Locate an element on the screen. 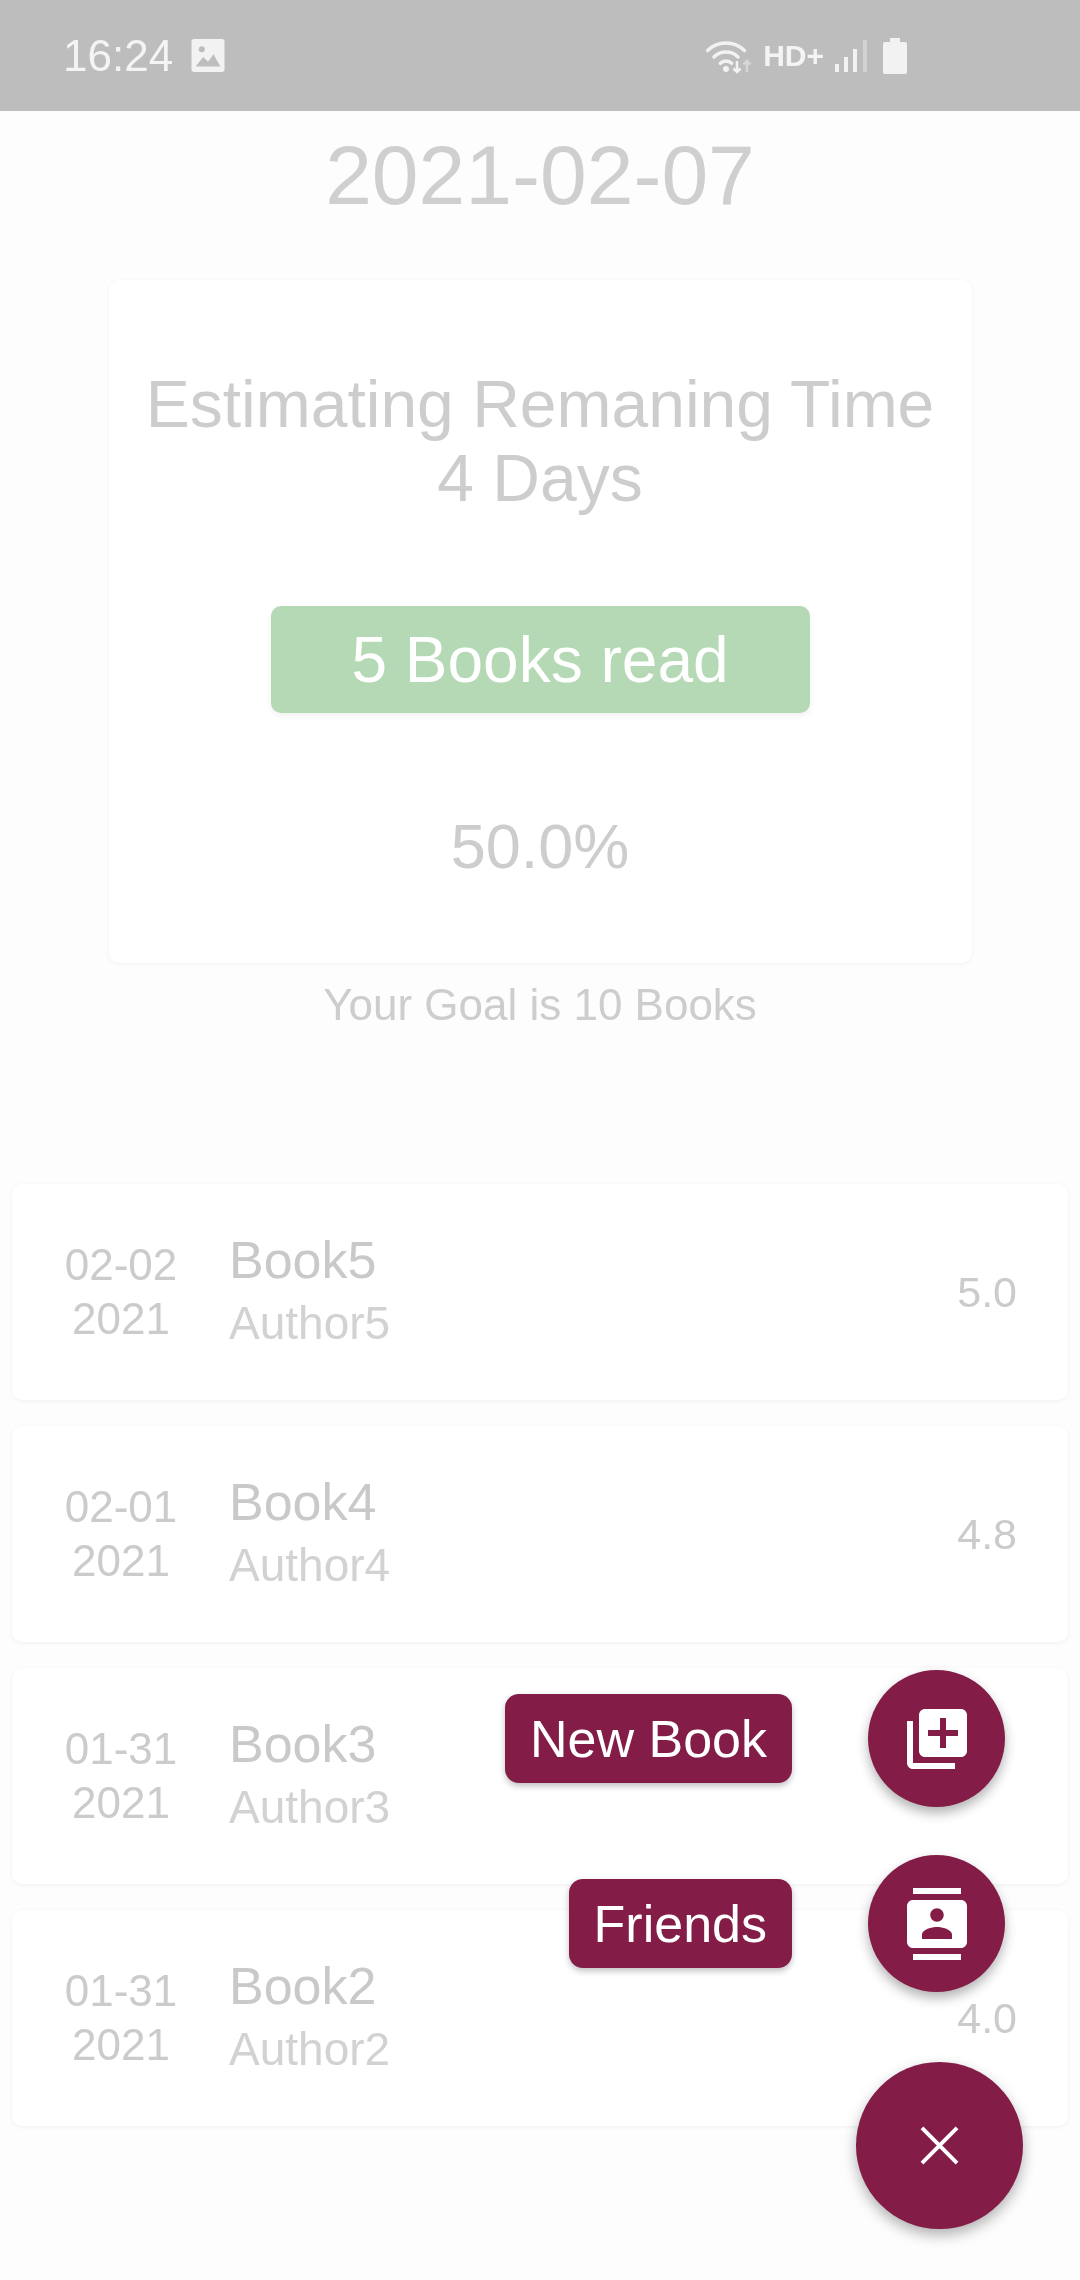 The width and height of the screenshot is (1080, 2280). close-icon is located at coordinates (939, 2145).